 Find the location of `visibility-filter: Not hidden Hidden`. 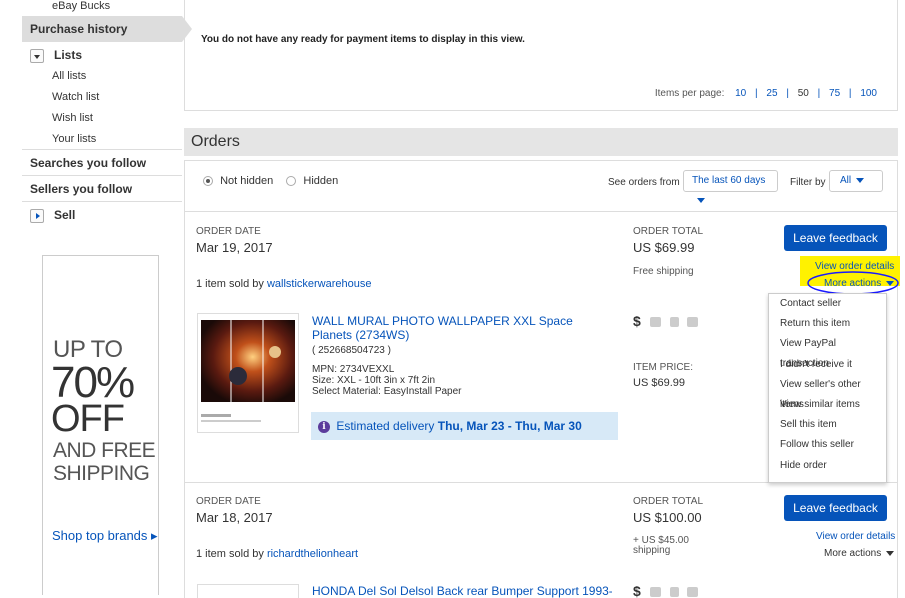

visibility-filter: Not hidden Hidden is located at coordinates (270, 181).